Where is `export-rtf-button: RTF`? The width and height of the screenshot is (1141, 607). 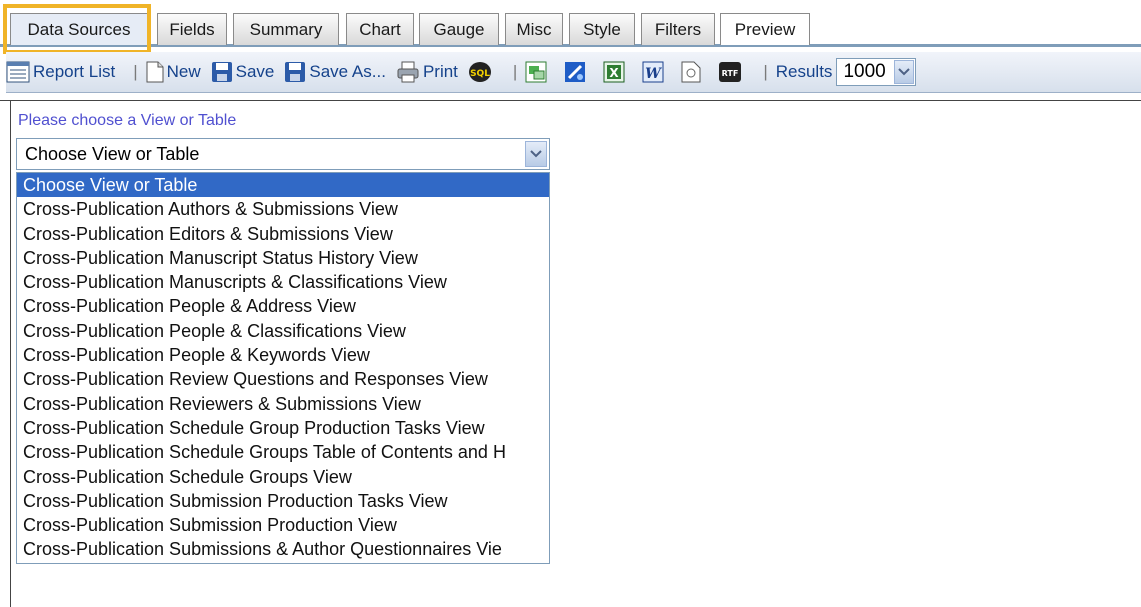 export-rtf-button: RTF is located at coordinates (731, 72).